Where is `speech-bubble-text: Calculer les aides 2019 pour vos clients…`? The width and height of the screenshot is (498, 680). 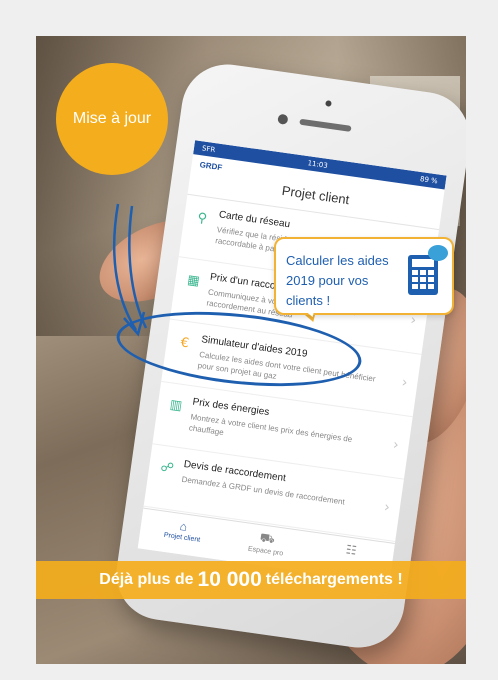
speech-bubble-text: Calculer les aides 2019 pour vos clients… is located at coordinates (337, 280).